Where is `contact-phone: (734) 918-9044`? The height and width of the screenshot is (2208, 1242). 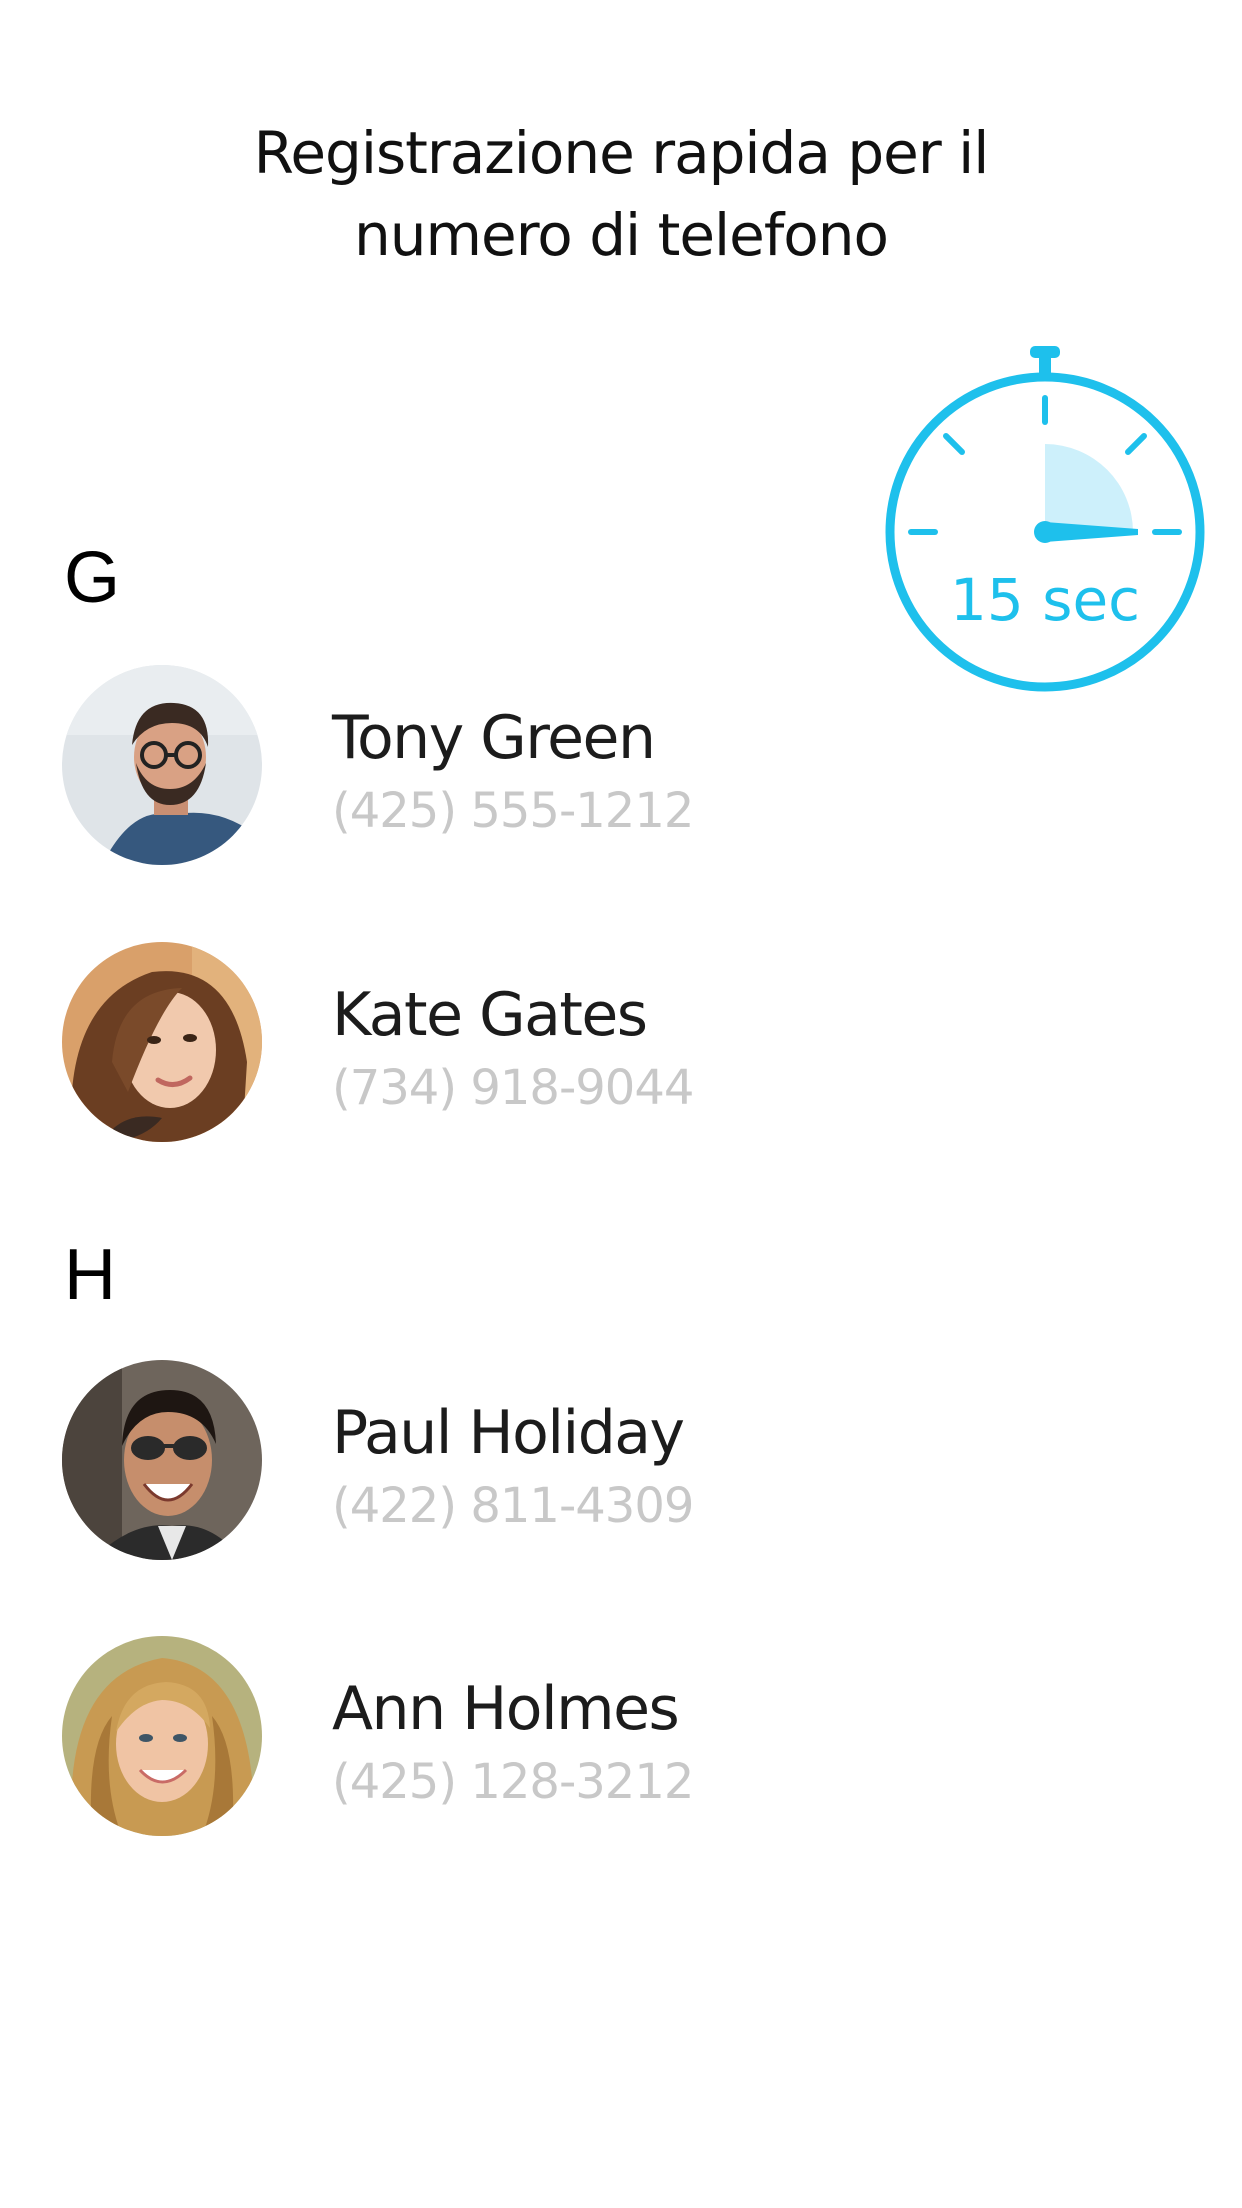 contact-phone: (734) 918-9044 is located at coordinates (513, 1088).